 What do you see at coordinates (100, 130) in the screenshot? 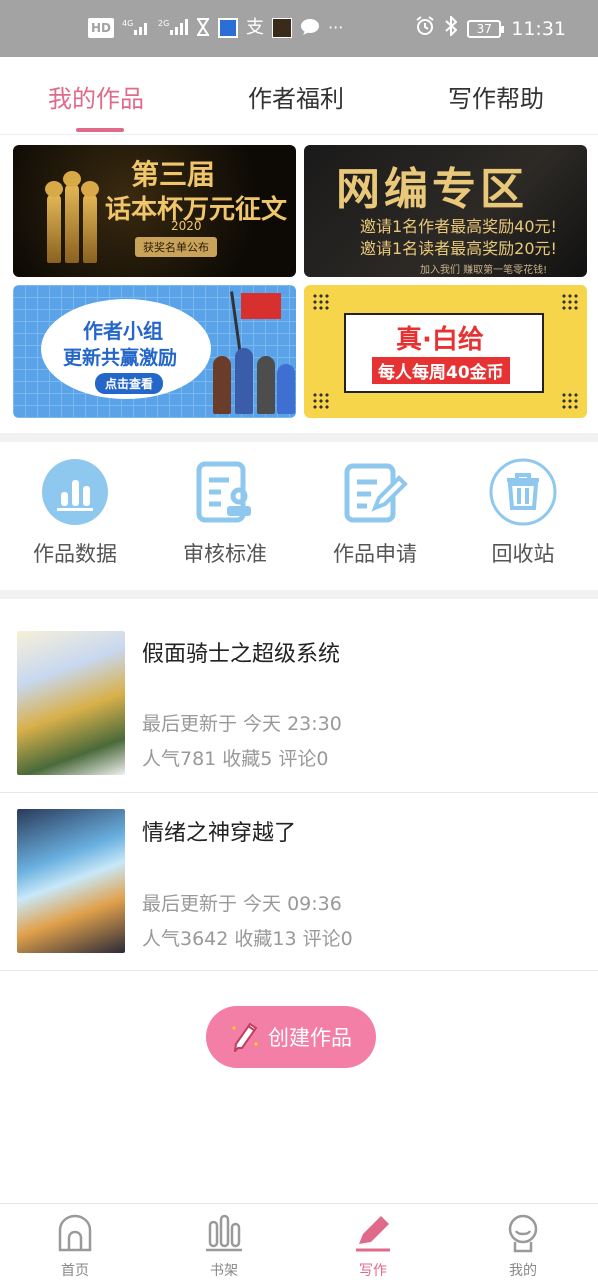
I see `active-tab-indicator` at bounding box center [100, 130].